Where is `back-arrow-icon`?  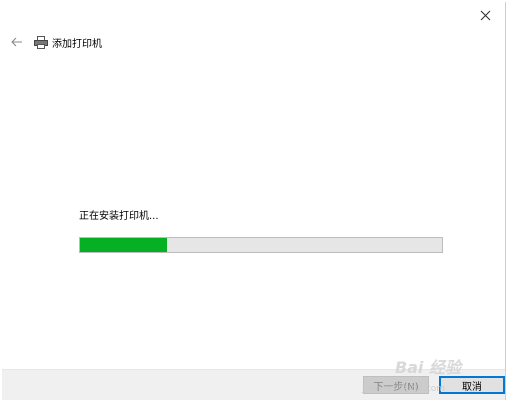
back-arrow-icon is located at coordinates (16, 42).